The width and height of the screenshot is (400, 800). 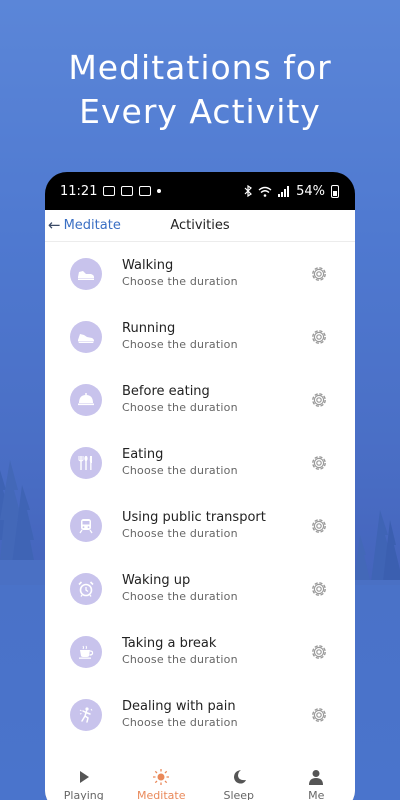 What do you see at coordinates (86, 588) in the screenshot?
I see `alarm-clock-icon` at bounding box center [86, 588].